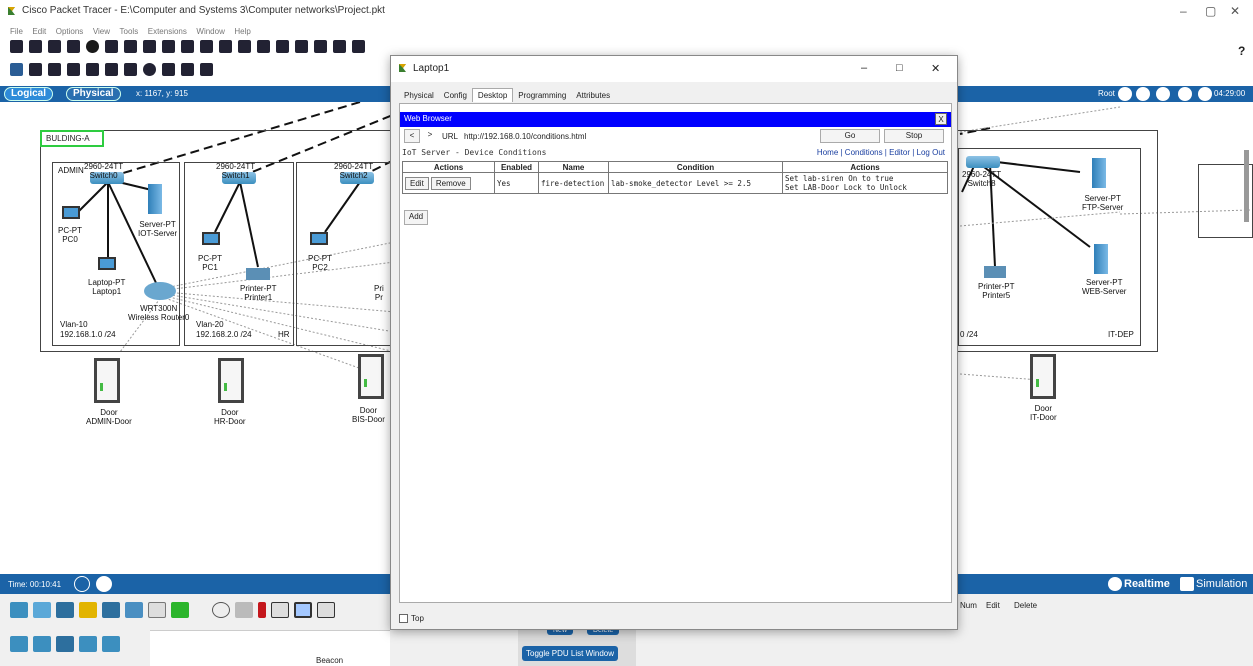  What do you see at coordinates (107, 263) in the screenshot?
I see `laptop-icon` at bounding box center [107, 263].